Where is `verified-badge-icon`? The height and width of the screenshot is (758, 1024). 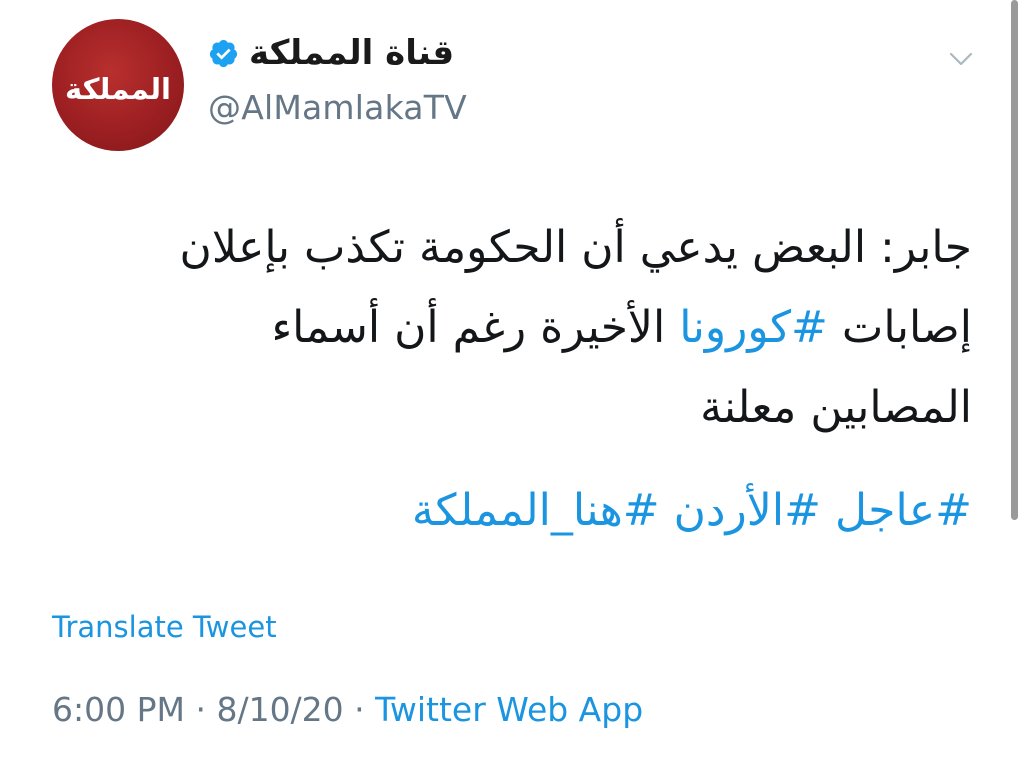
verified-badge-icon is located at coordinates (223, 53).